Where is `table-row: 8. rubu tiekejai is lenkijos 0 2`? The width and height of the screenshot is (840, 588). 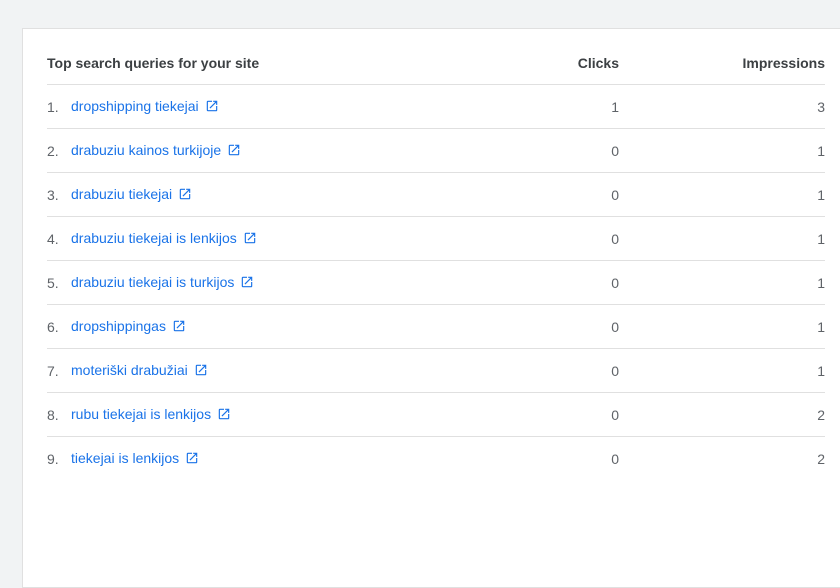
table-row: 8. rubu tiekejai is lenkijos 0 2 is located at coordinates (436, 415).